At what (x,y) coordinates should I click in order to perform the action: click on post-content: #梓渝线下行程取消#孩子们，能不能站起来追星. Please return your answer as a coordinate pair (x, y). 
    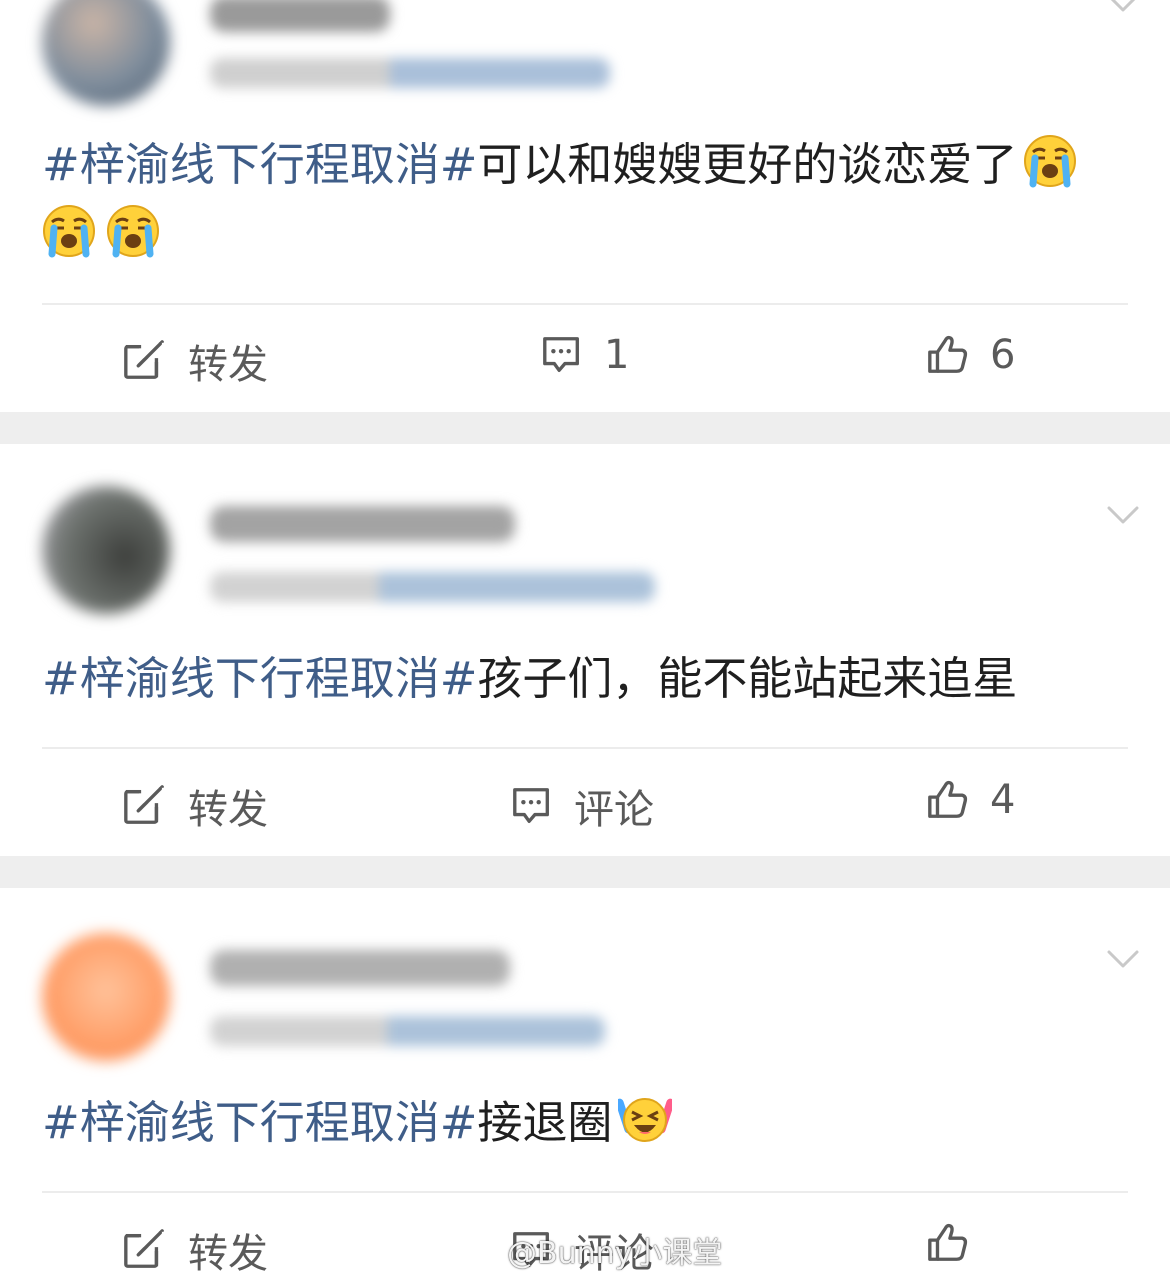
    Looking at the image, I should click on (586, 679).